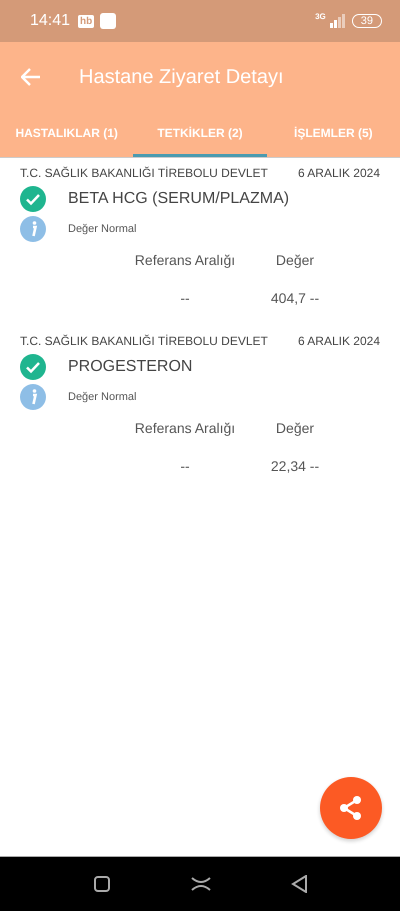 The height and width of the screenshot is (911, 400). Describe the element at coordinates (295, 298) in the screenshot. I see `result-value: 404,7 --` at that location.